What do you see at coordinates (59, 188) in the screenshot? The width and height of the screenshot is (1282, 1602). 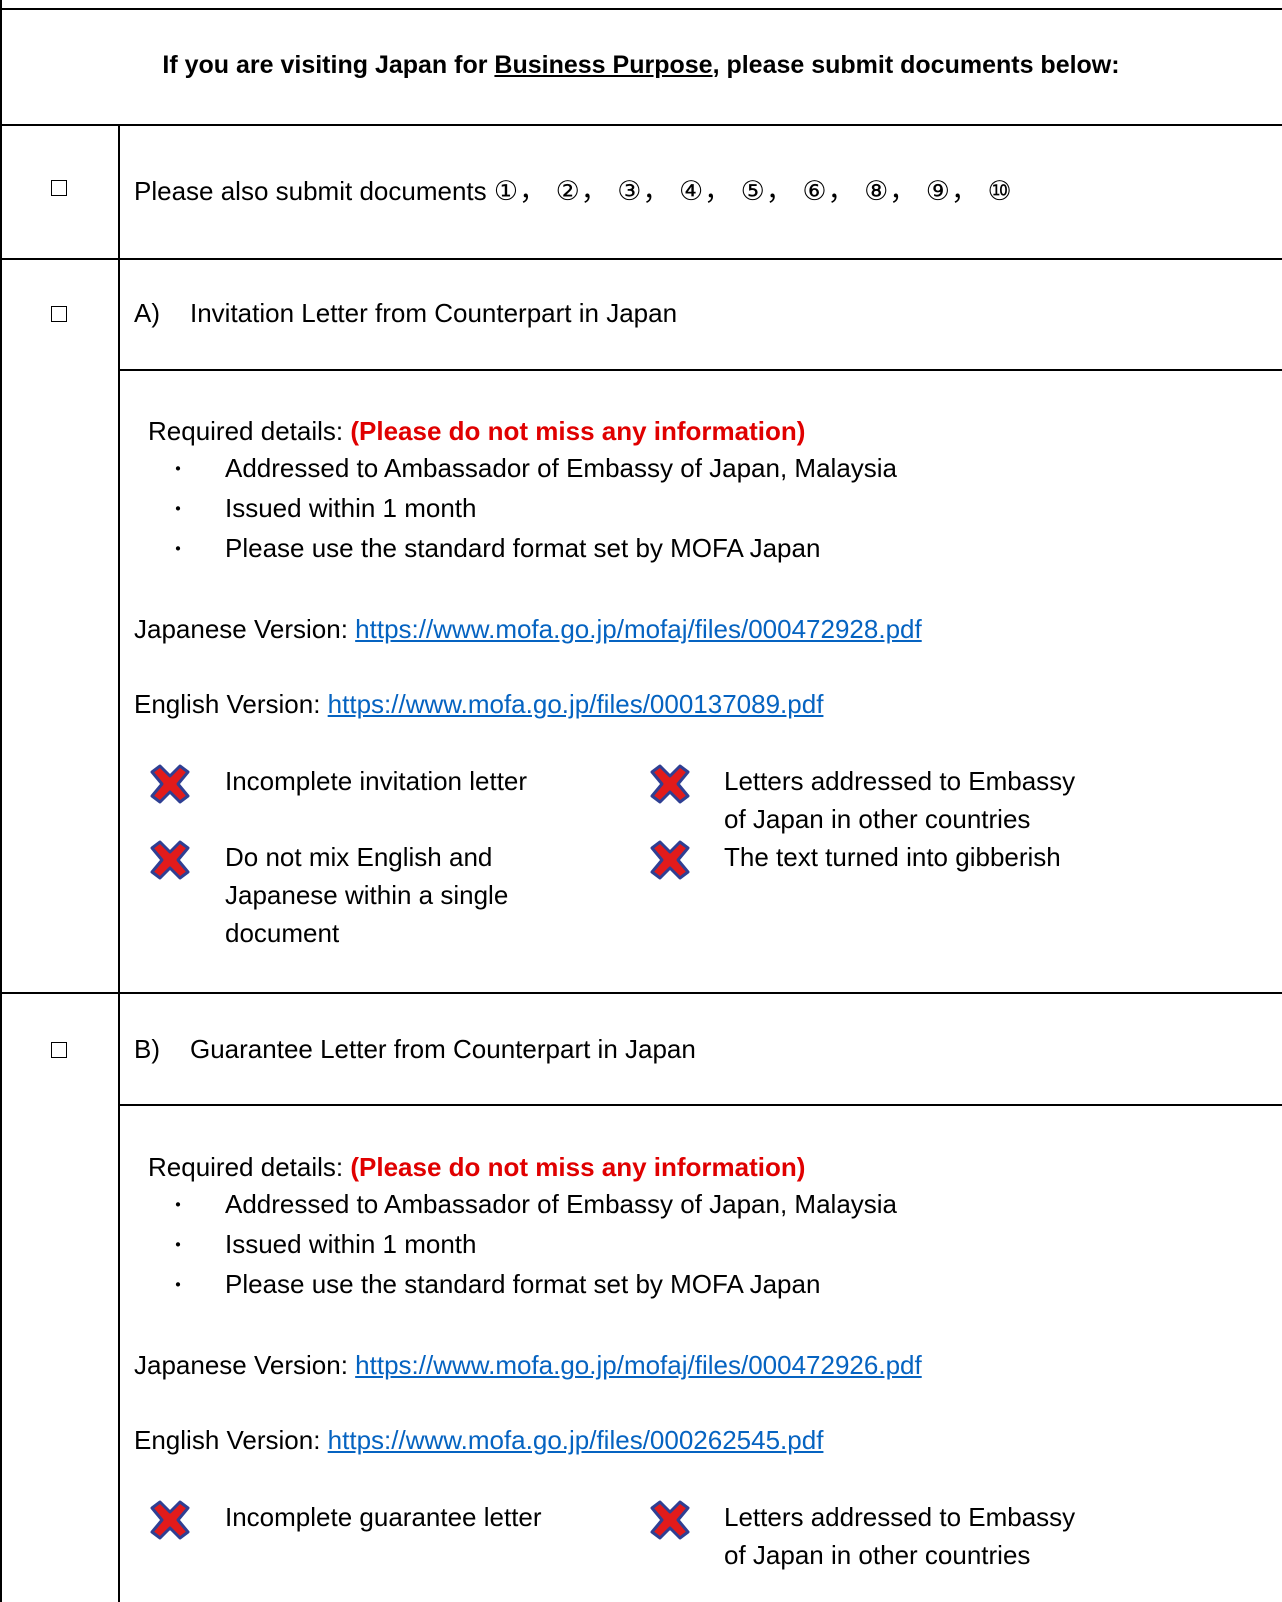 I see `checkbox-documents` at bounding box center [59, 188].